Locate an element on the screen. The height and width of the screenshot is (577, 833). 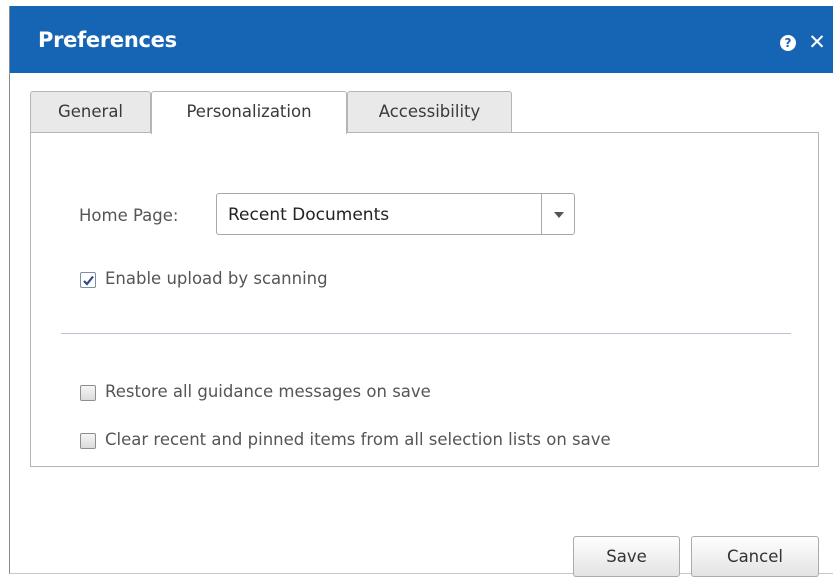
tab-general: General is located at coordinates (90, 112).